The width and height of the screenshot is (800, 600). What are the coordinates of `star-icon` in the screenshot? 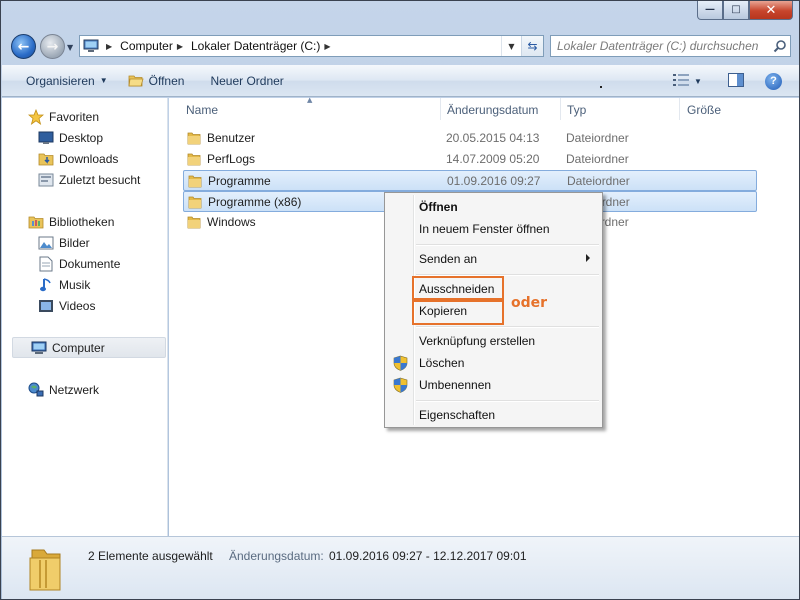 It's located at (36, 116).